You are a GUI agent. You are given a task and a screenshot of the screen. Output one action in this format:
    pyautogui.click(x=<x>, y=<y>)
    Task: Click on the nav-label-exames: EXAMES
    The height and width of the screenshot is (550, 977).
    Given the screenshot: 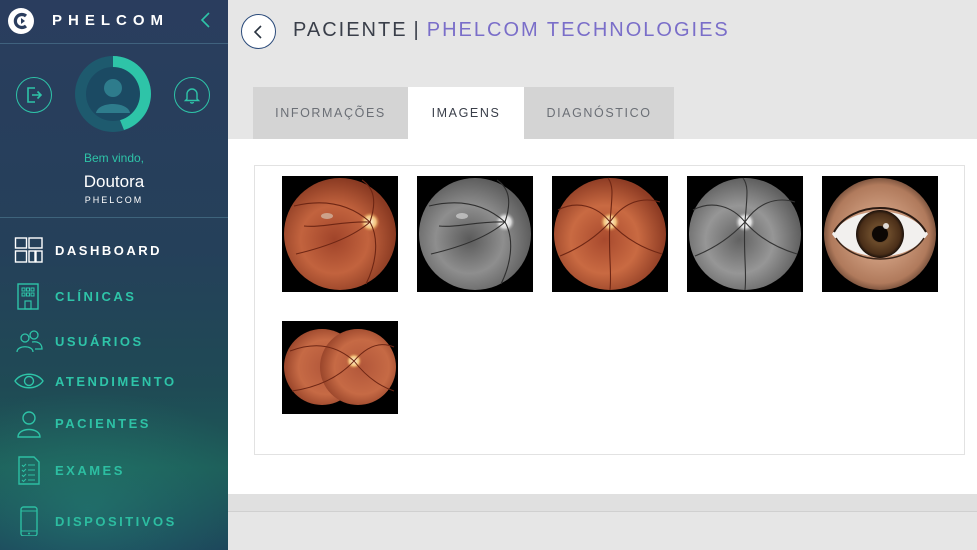 What is the action you would take?
    pyautogui.click(x=90, y=470)
    